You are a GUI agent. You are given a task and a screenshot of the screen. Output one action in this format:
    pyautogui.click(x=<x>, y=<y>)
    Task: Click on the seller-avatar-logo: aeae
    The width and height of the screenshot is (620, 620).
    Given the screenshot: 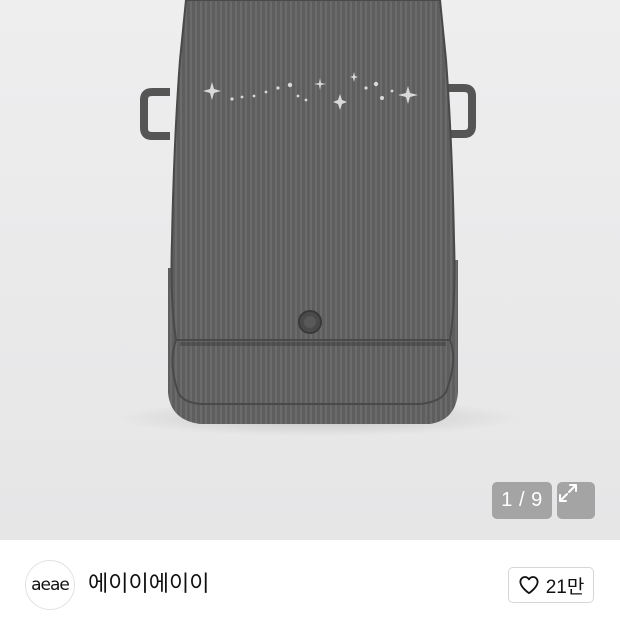 What is the action you would take?
    pyautogui.click(x=50, y=585)
    